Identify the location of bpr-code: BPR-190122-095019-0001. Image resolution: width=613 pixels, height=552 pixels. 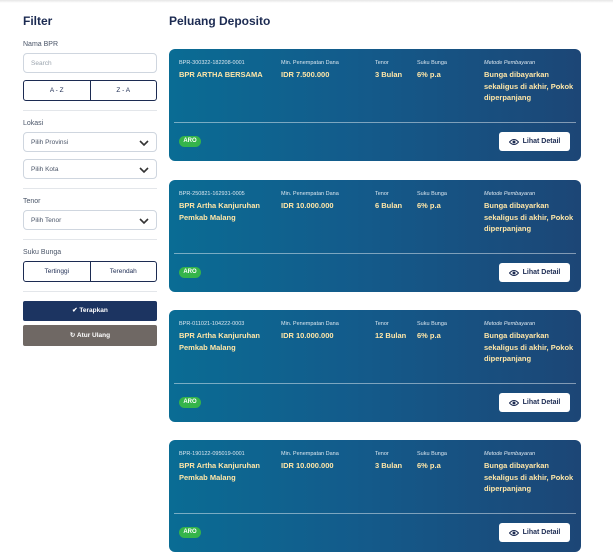
(212, 454).